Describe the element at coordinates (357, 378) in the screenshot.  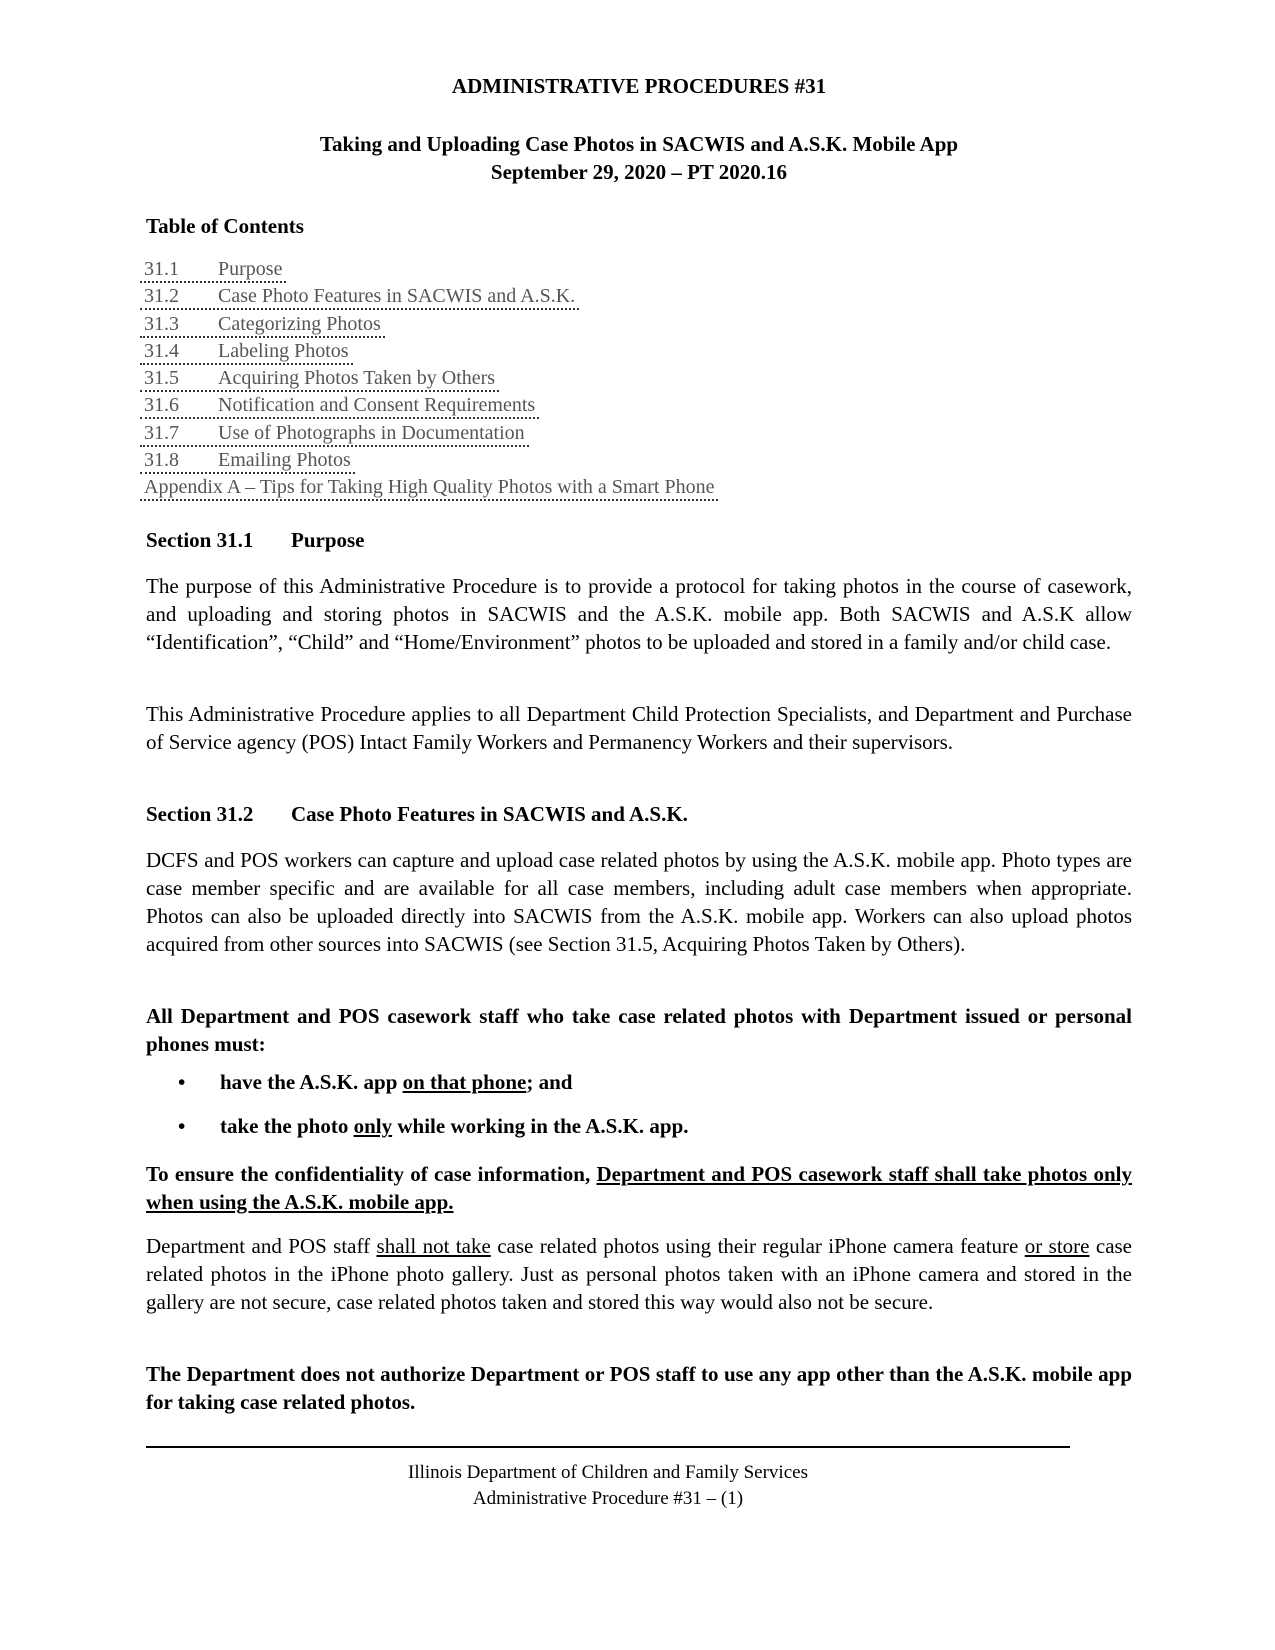
I see `toc-label: Acquiring Photos Taken by Others` at that location.